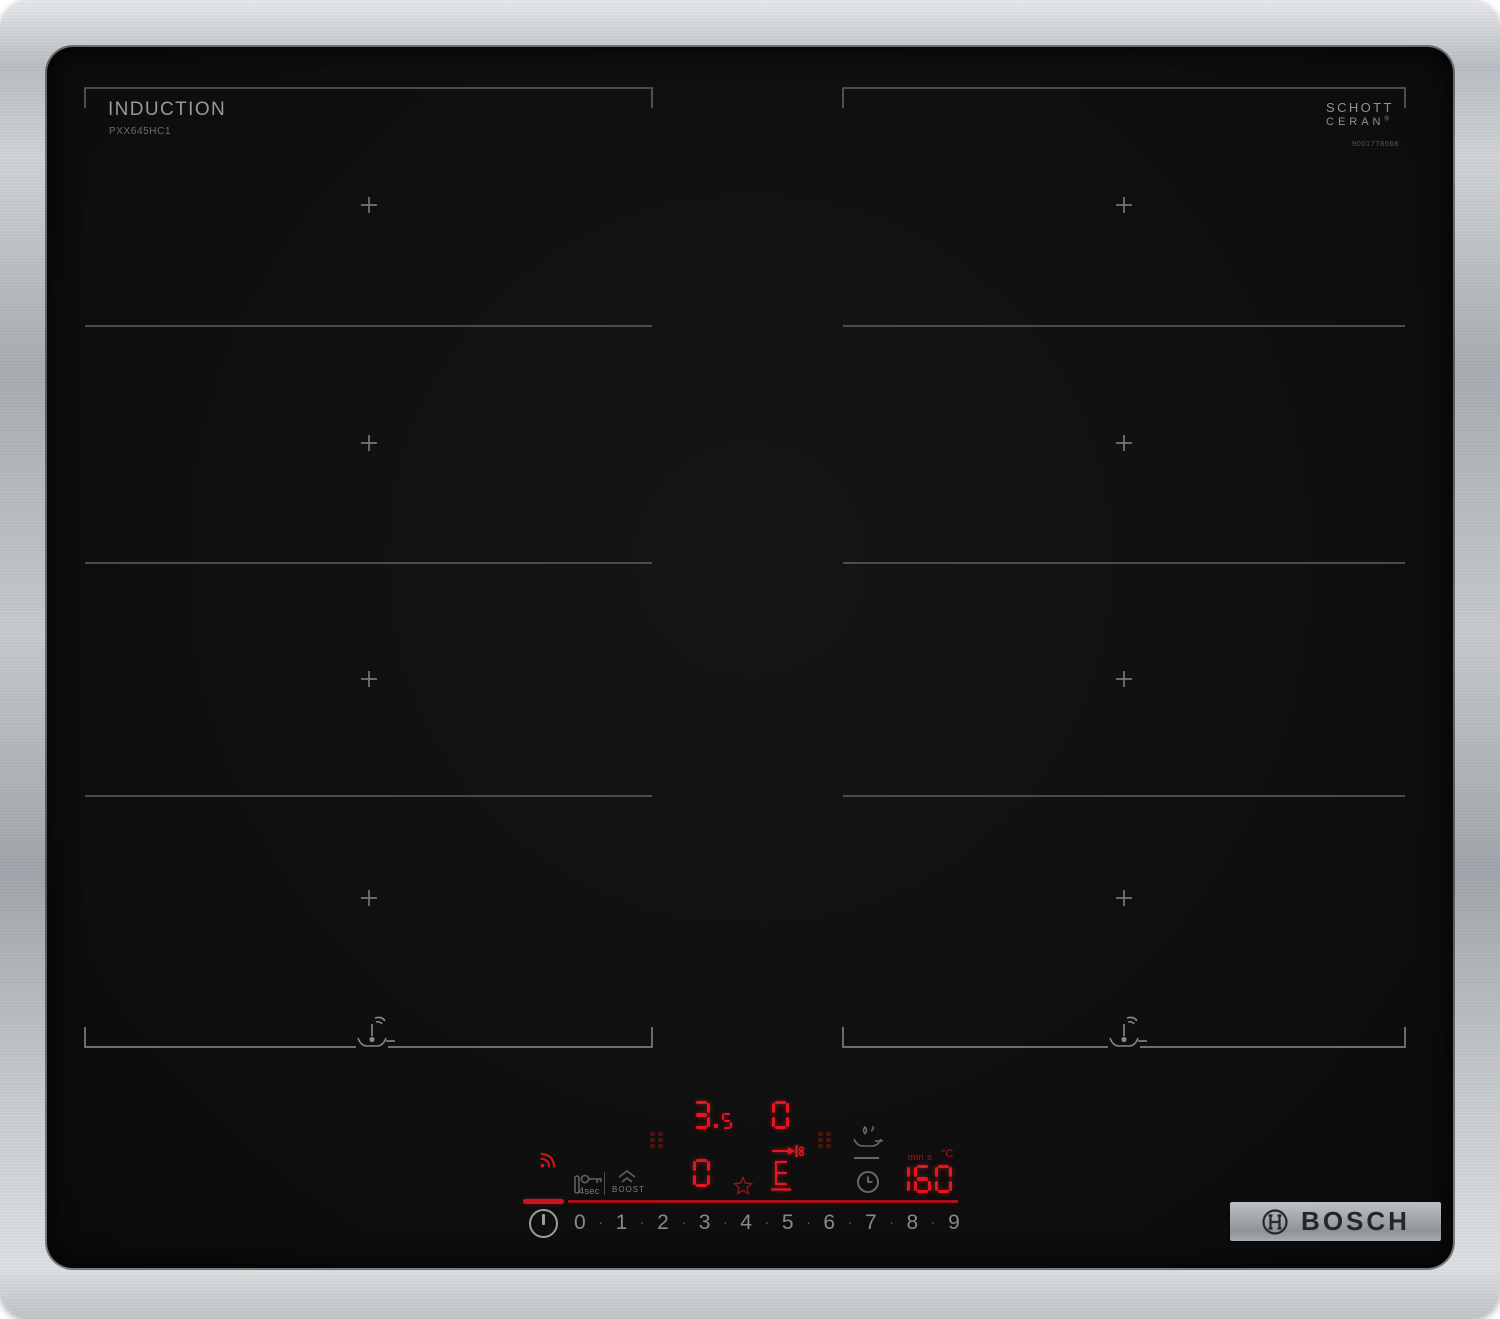 This screenshot has height=1319, width=1500. I want to click on power-level-key-5: 5, so click(788, 1223).